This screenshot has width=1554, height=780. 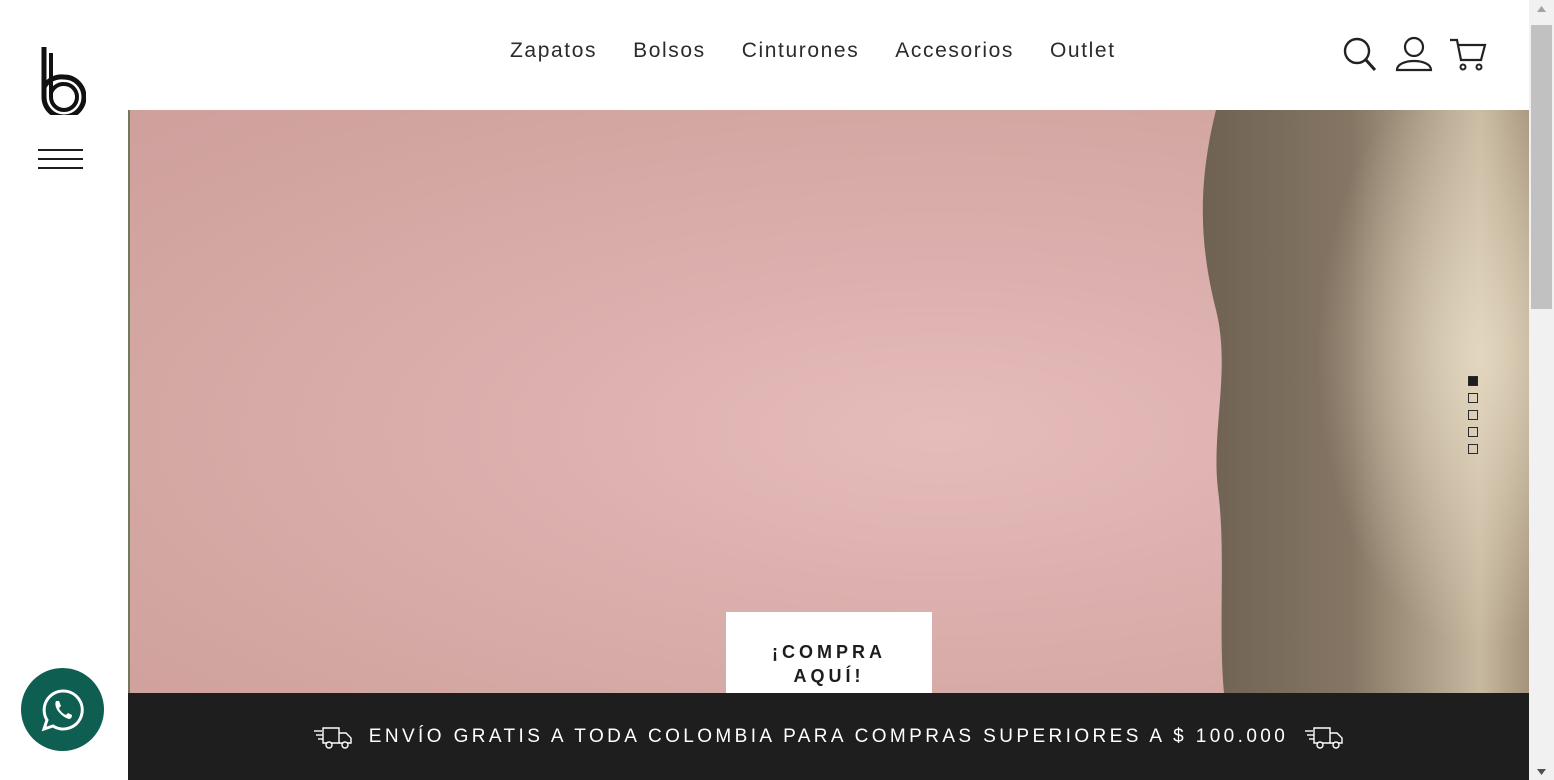 I want to click on search-icon, so click(x=1360, y=54).